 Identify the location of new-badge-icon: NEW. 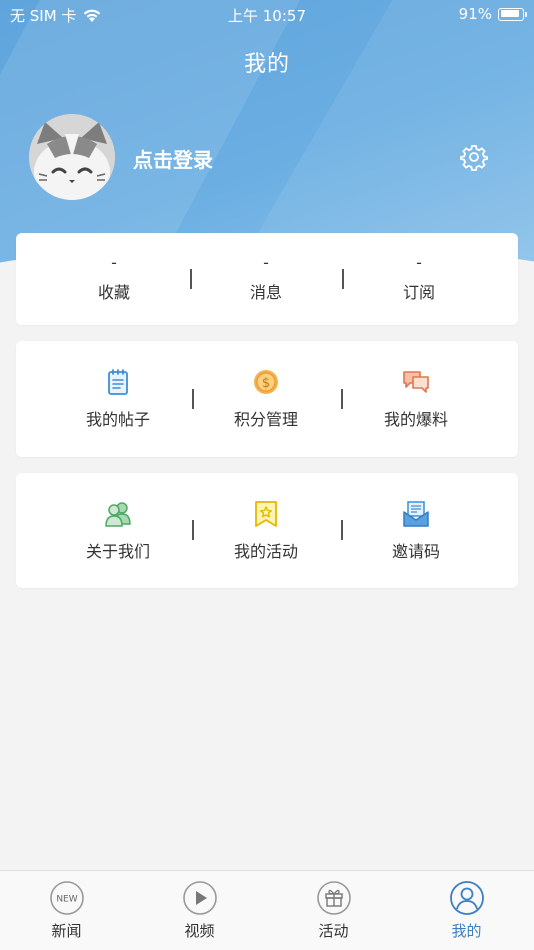
(66, 898).